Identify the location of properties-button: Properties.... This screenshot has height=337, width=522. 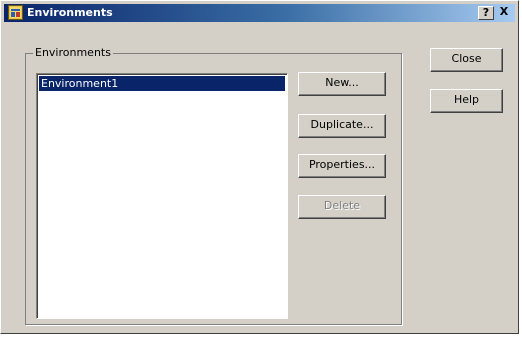
(342, 166).